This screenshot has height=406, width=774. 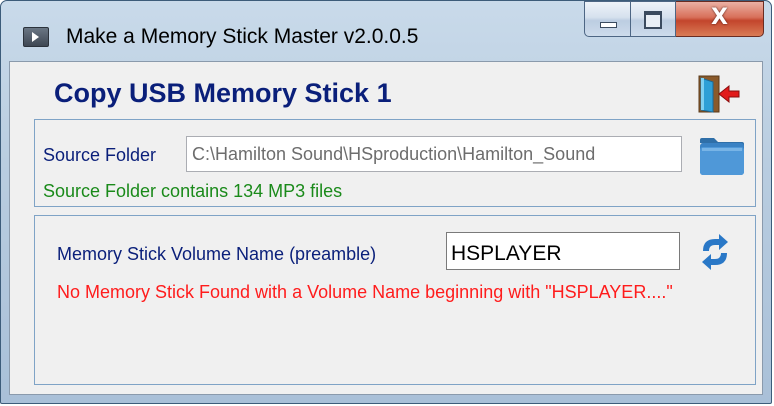 What do you see at coordinates (100, 155) in the screenshot?
I see `source-folder-label: Source Folder` at bounding box center [100, 155].